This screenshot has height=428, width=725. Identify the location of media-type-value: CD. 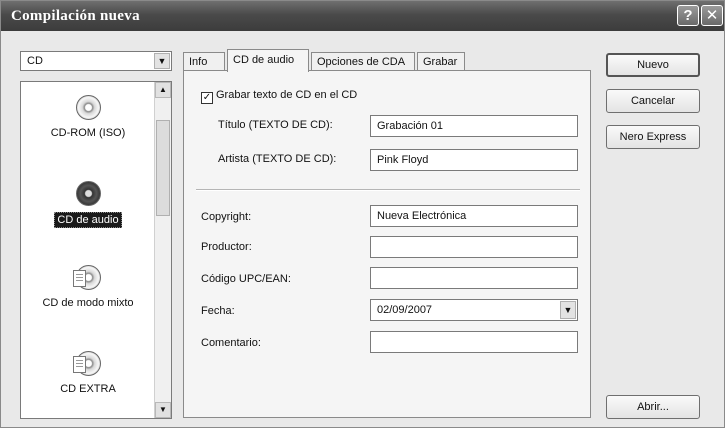
(35, 61).